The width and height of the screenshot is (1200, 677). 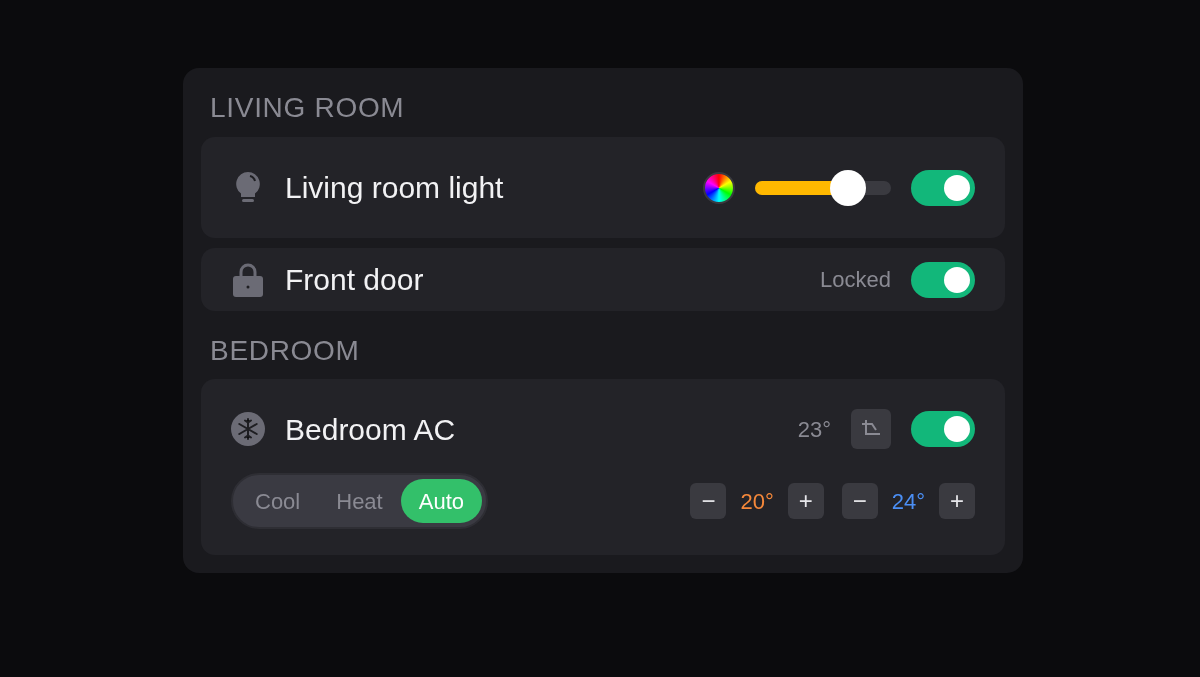 I want to click on device-name: Front door, so click(x=355, y=280).